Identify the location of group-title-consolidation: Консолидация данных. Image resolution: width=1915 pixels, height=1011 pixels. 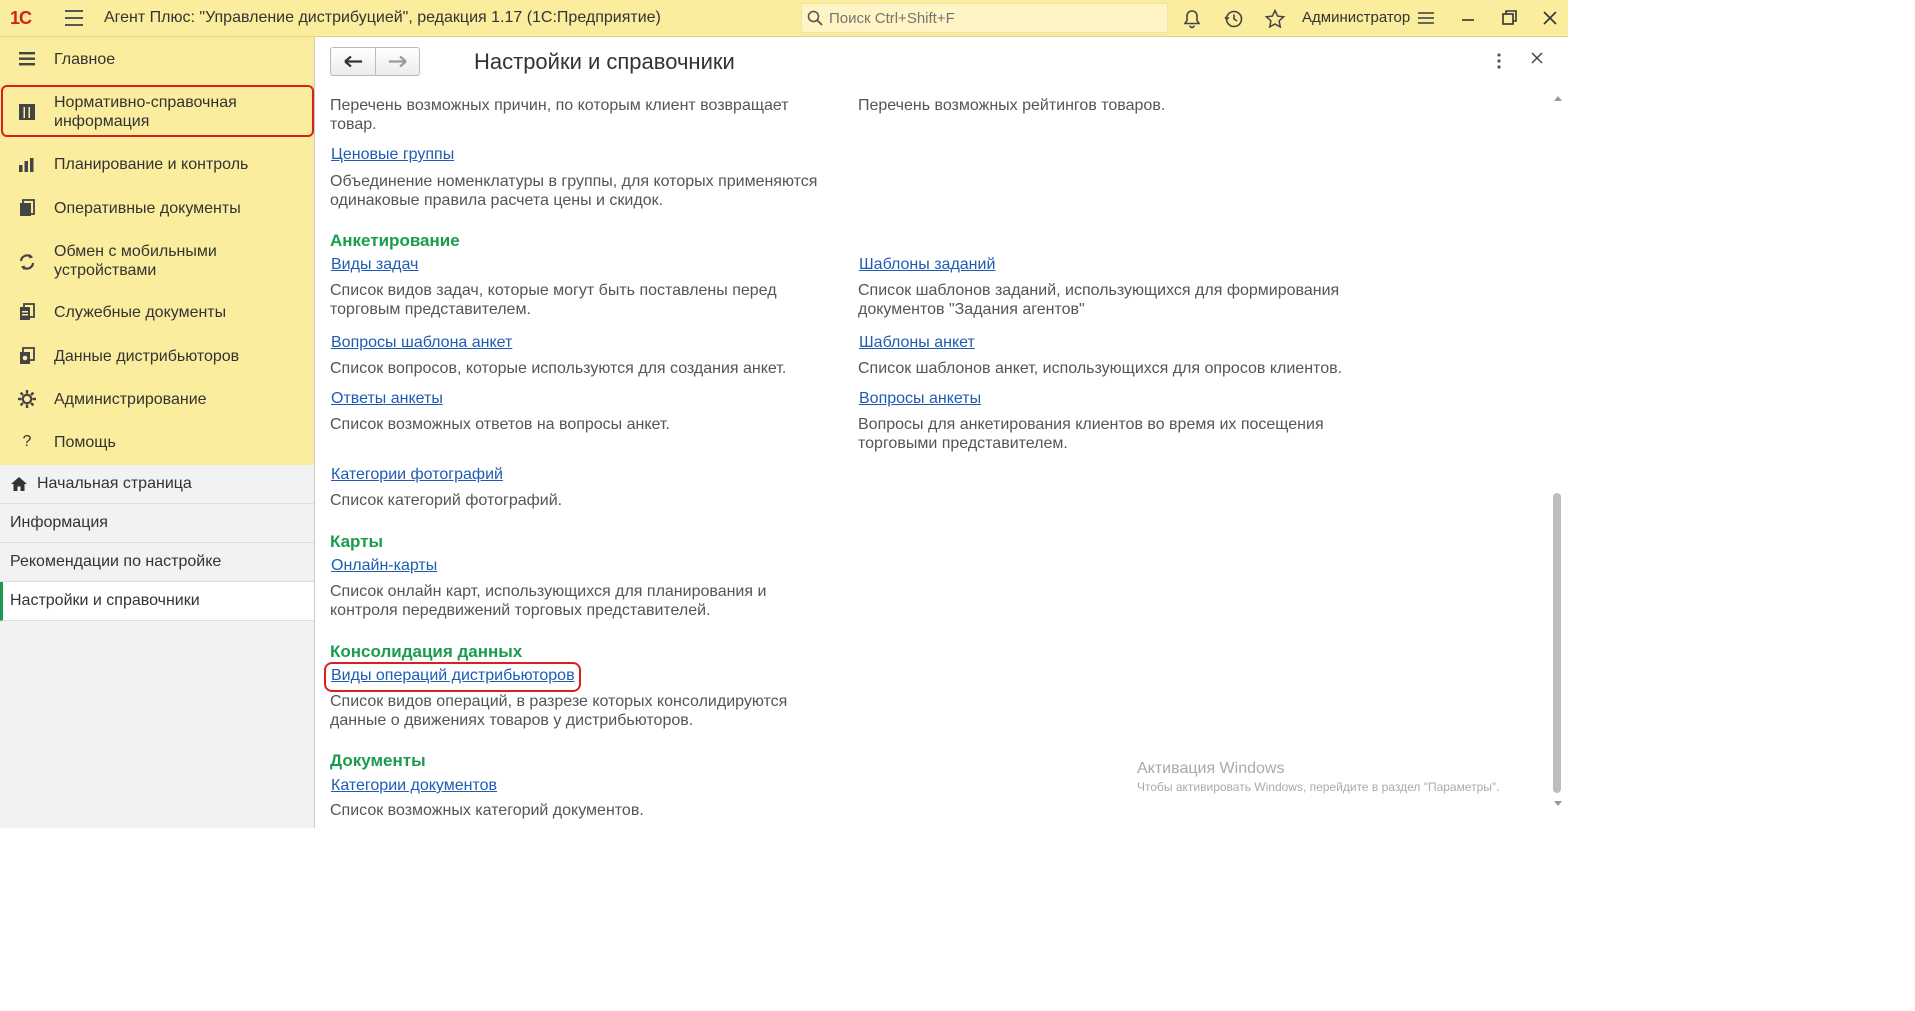
(426, 651).